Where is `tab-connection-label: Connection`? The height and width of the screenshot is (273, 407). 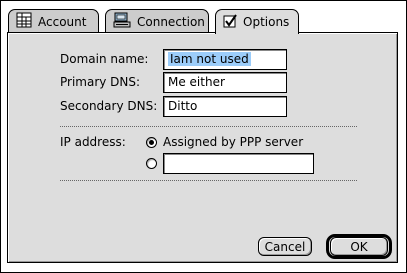
tab-connection-label: Connection is located at coordinates (171, 21).